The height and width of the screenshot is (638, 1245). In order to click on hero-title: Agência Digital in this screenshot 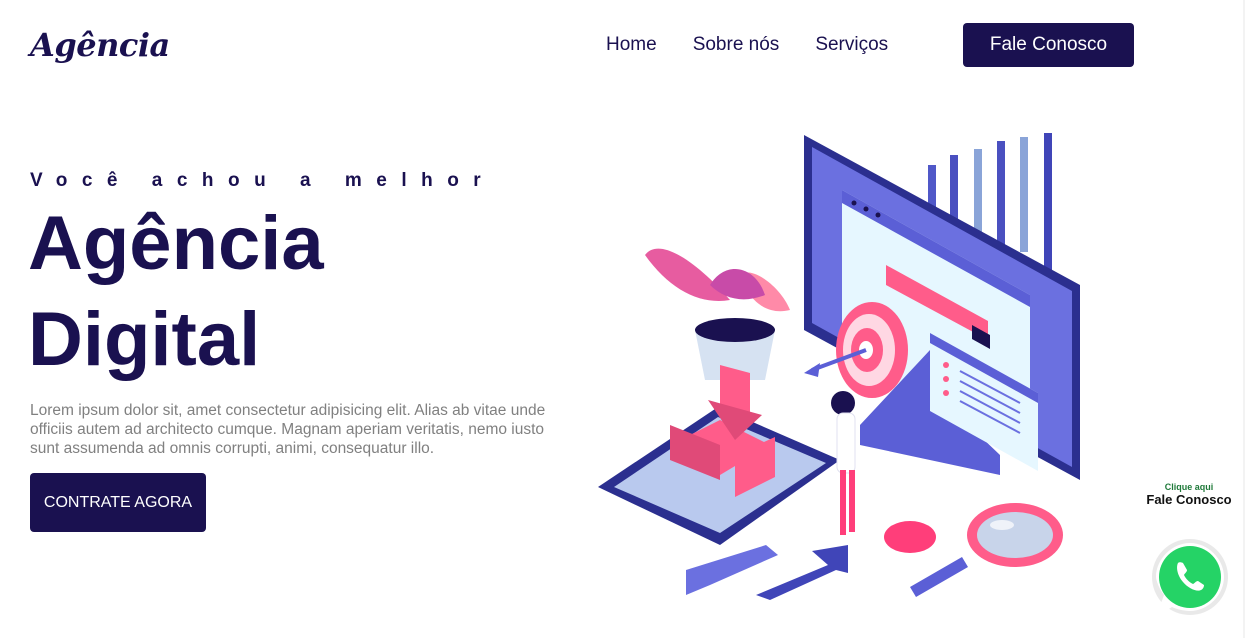, I will do `click(176, 292)`.